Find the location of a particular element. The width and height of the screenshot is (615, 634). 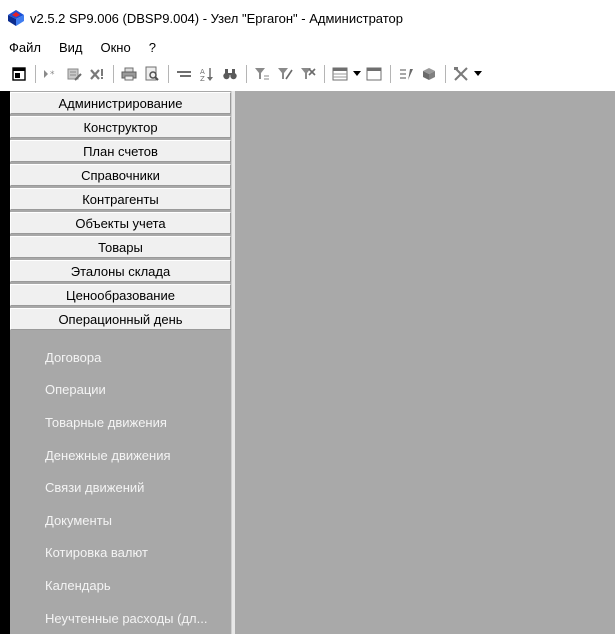

menu-view: Вид is located at coordinates (71, 47).